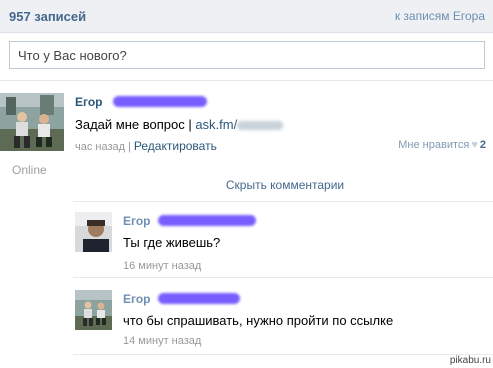 This screenshot has width=493, height=368. Describe the element at coordinates (162, 266) in the screenshot. I see `comment-time: 16 минут назад` at that location.